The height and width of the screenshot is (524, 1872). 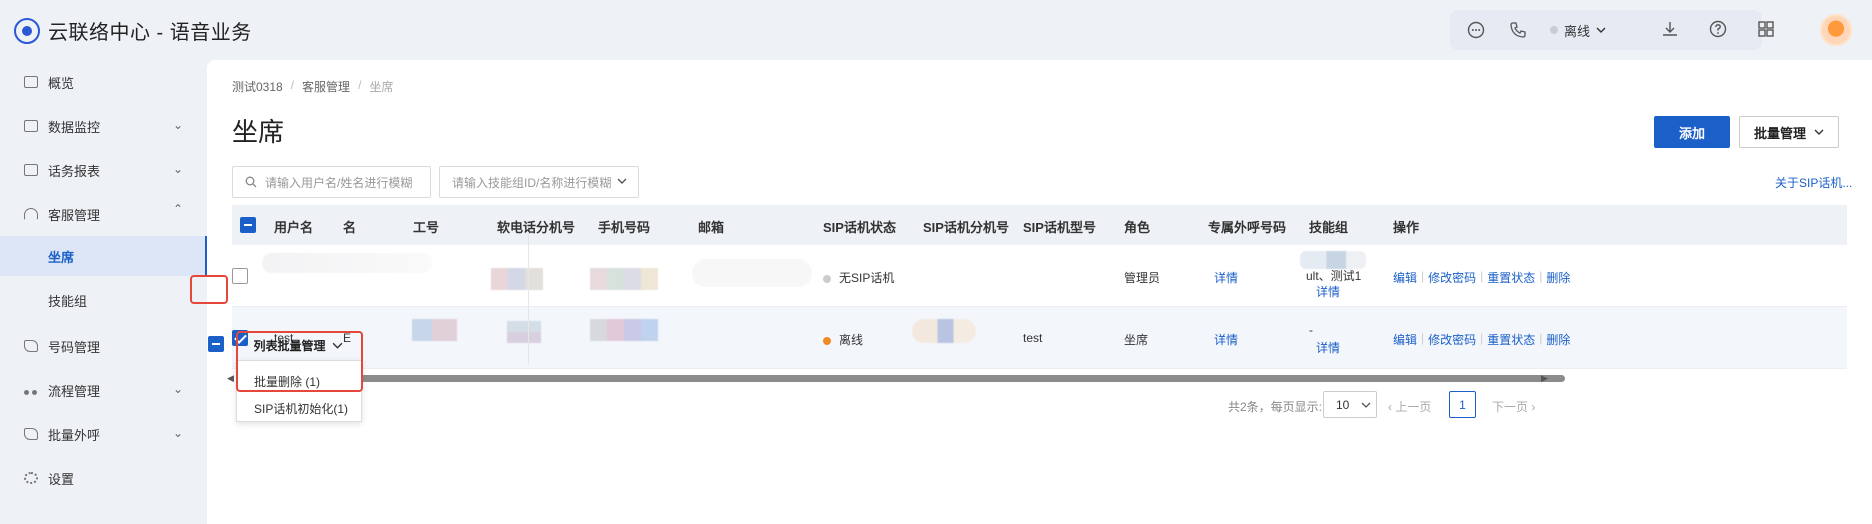 What do you see at coordinates (843, 339) in the screenshot?
I see `cell-sip-status: 离线` at bounding box center [843, 339].